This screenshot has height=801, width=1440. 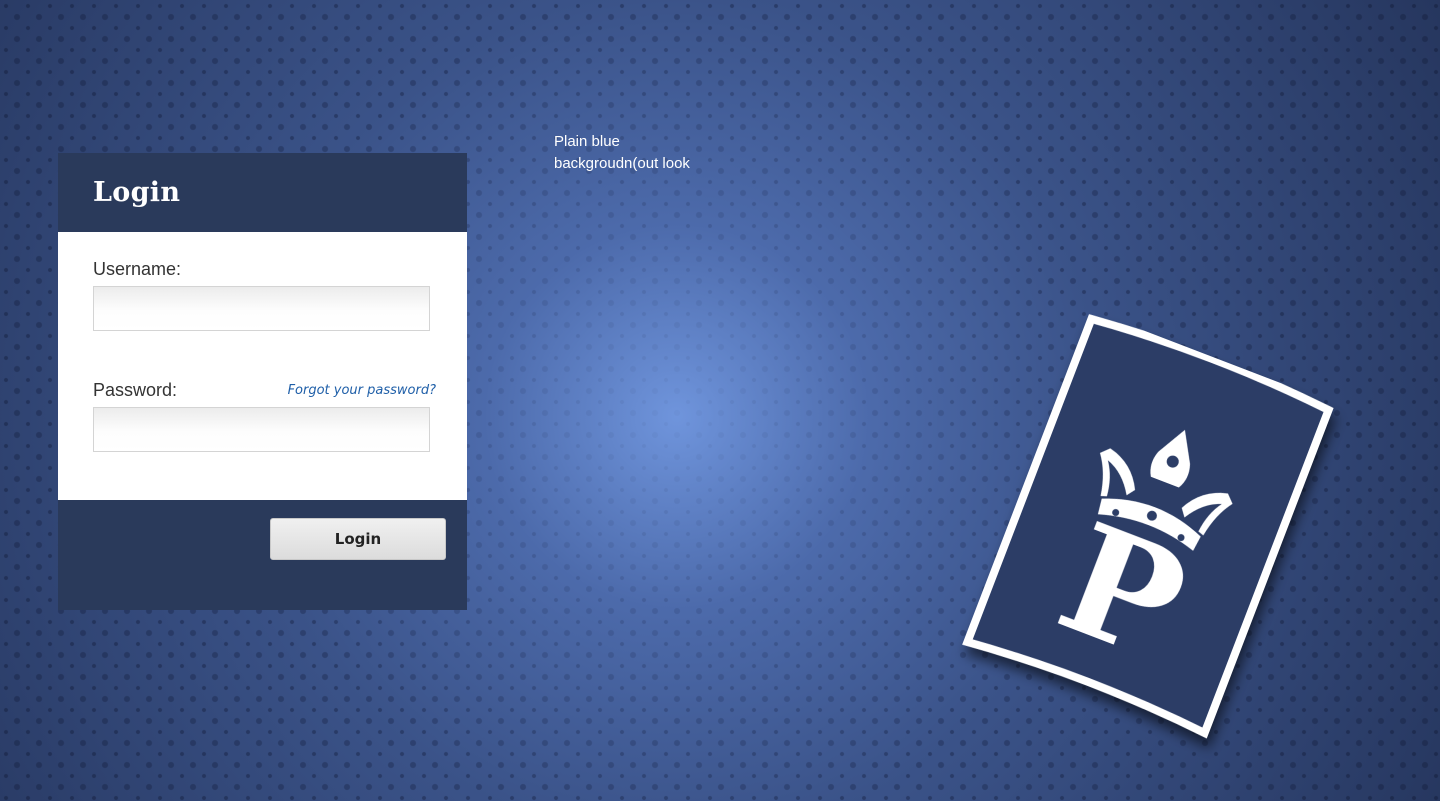 I want to click on annotation-line-1: Plain blue, so click(x=587, y=141).